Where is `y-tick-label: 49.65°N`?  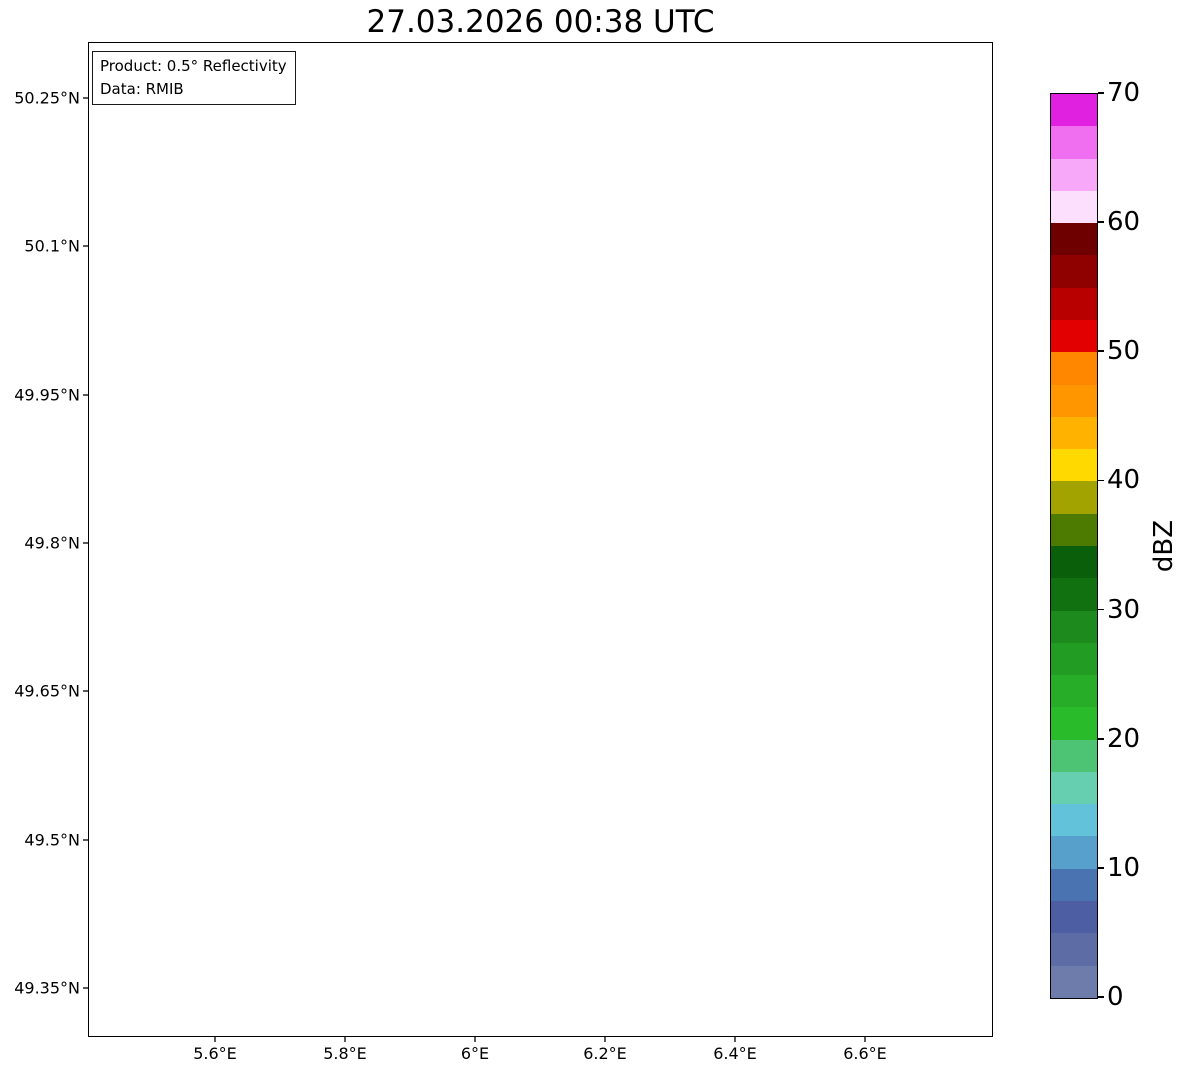 y-tick-label: 49.65°N is located at coordinates (47, 691).